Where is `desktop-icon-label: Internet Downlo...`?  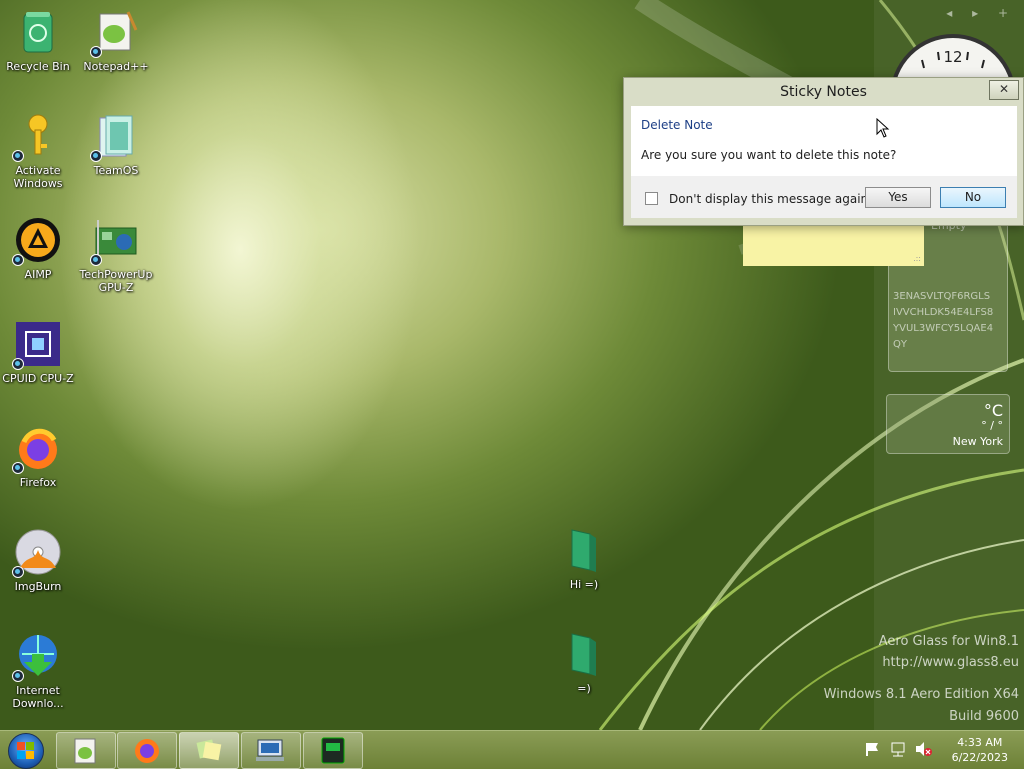 desktop-icon-label: Internet Downlo... is located at coordinates (38, 697).